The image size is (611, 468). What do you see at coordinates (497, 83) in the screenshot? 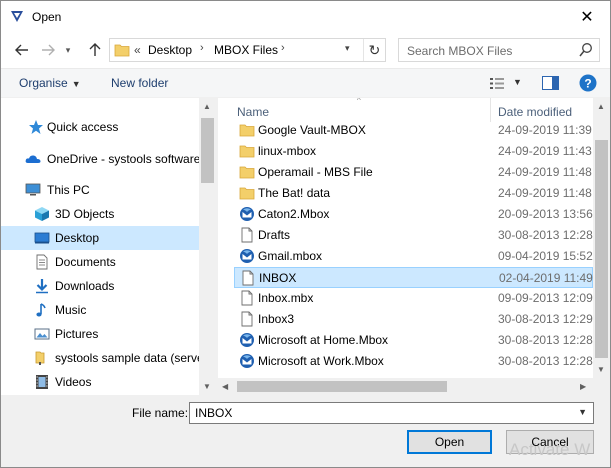
I see `view-details-icon` at bounding box center [497, 83].